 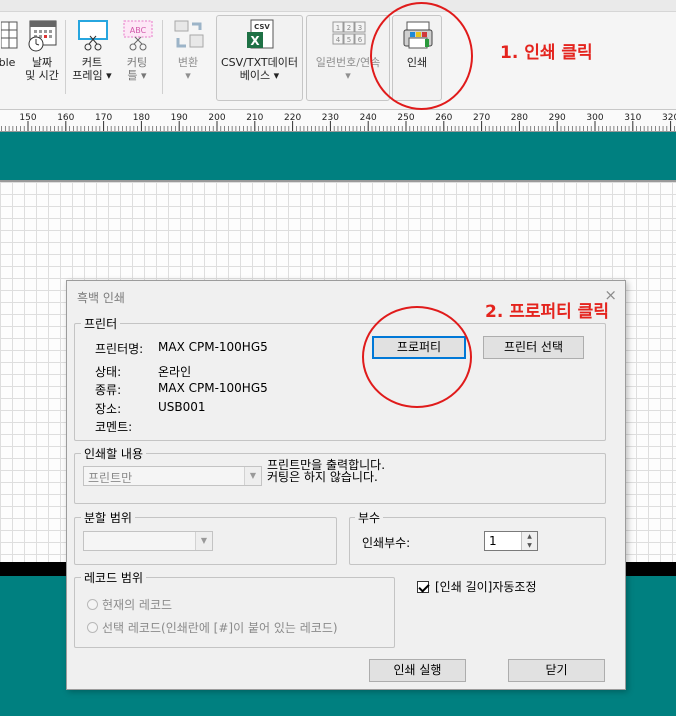 What do you see at coordinates (92, 35) in the screenshot?
I see `cut-frame-icon` at bounding box center [92, 35].